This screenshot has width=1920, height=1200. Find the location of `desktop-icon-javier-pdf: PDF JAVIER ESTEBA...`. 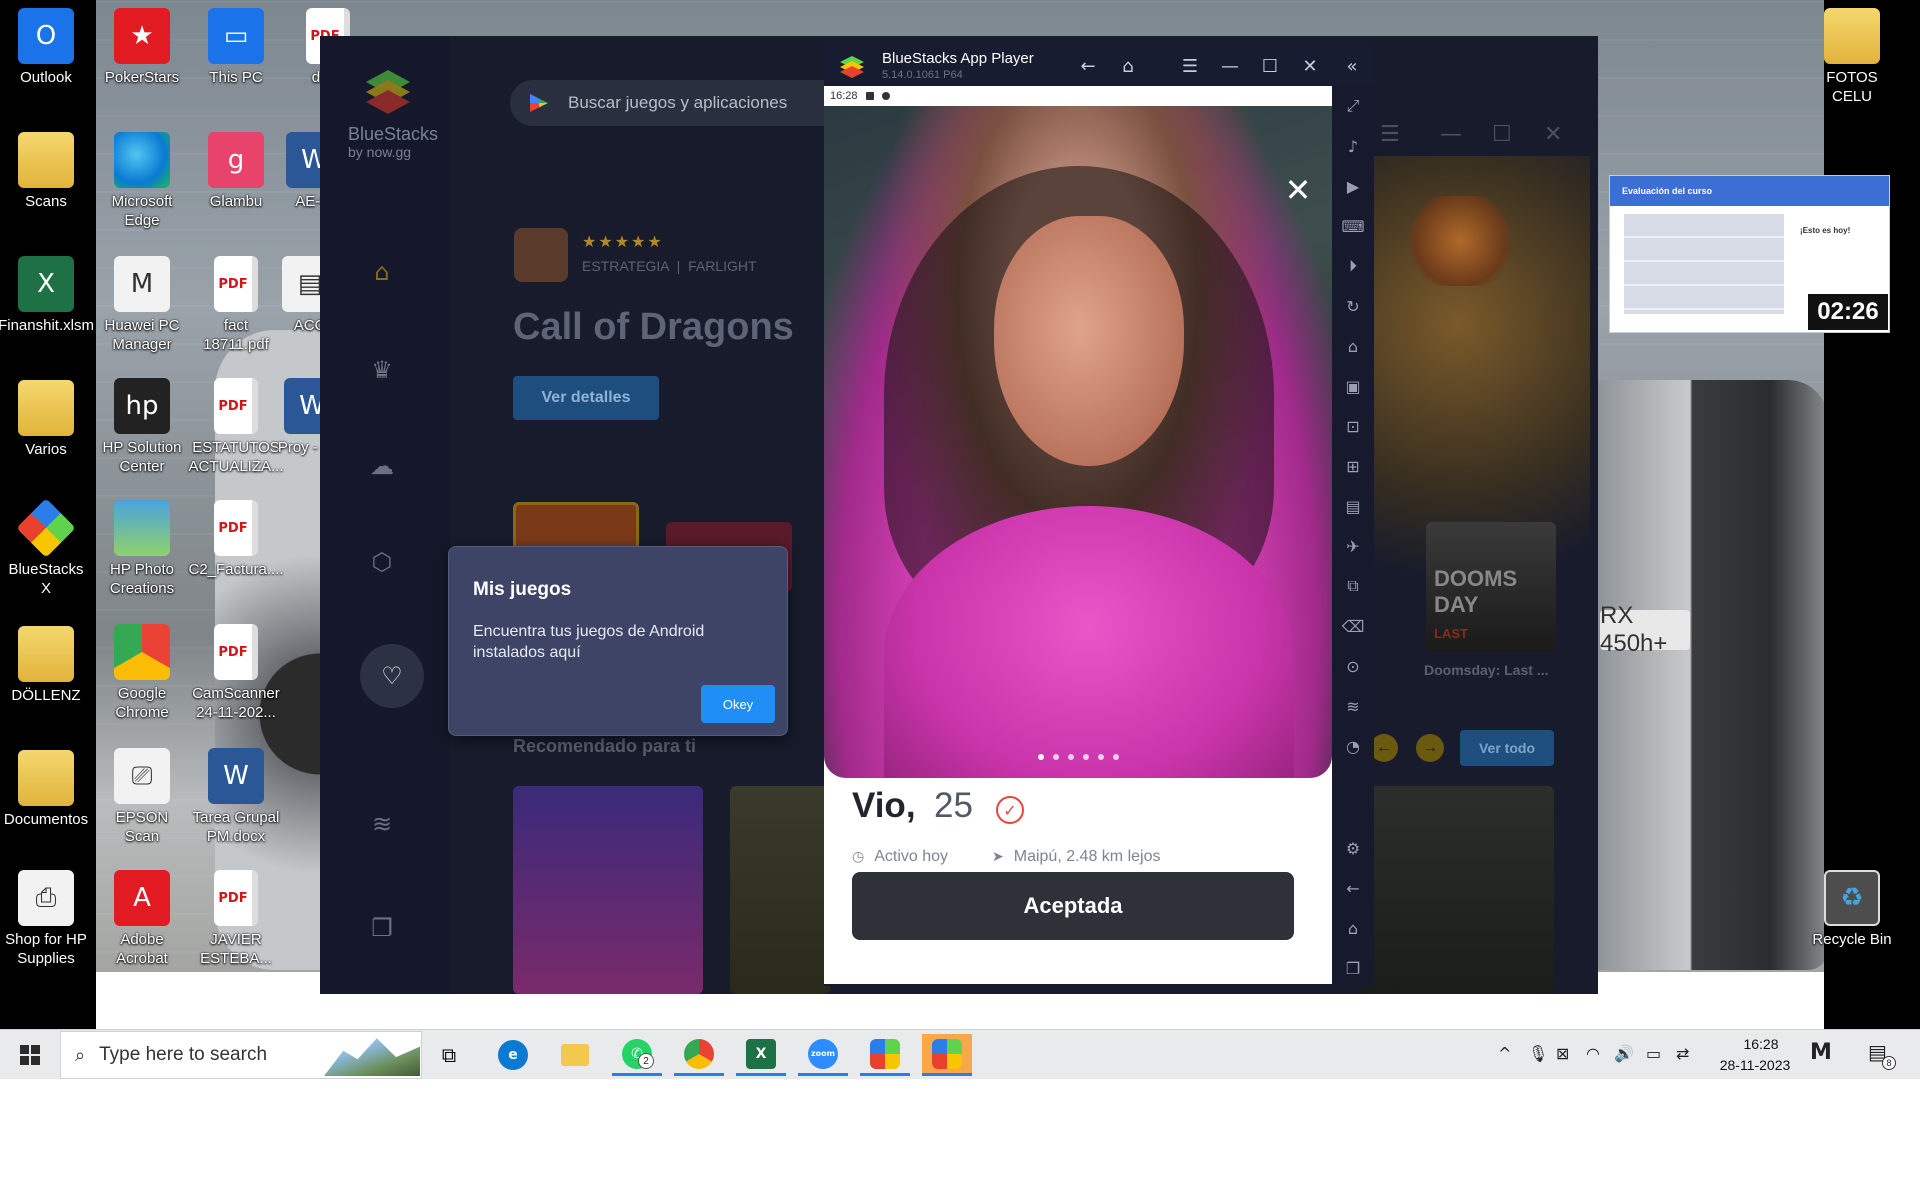

desktop-icon-javier-pdf: PDF JAVIER ESTEBA... is located at coordinates (236, 919).